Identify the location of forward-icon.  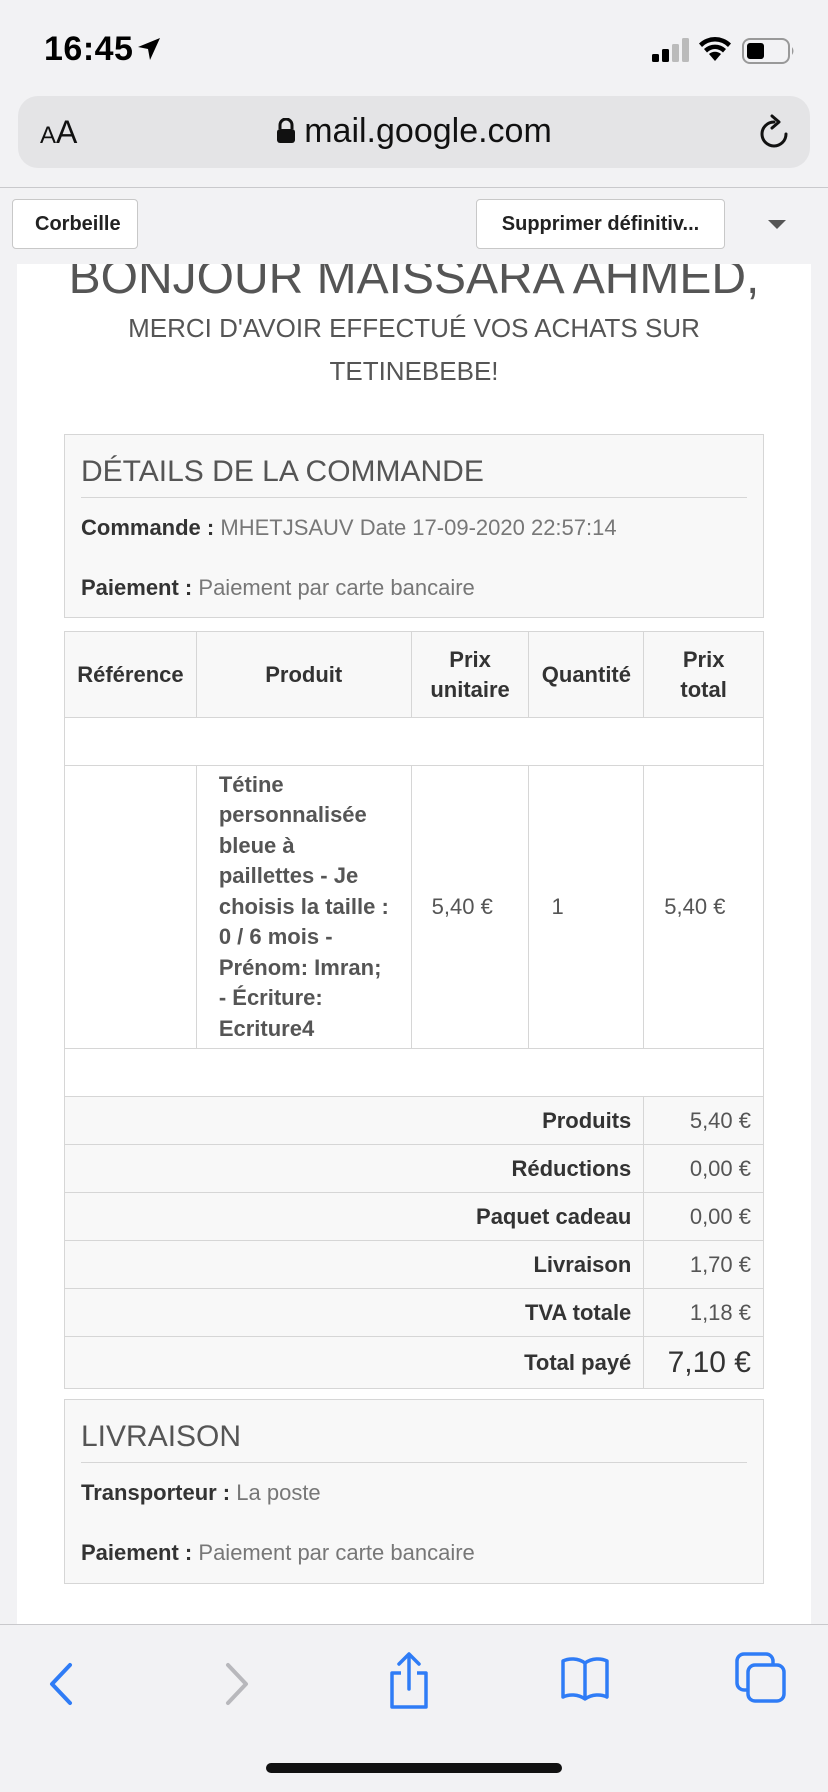
(236, 1684).